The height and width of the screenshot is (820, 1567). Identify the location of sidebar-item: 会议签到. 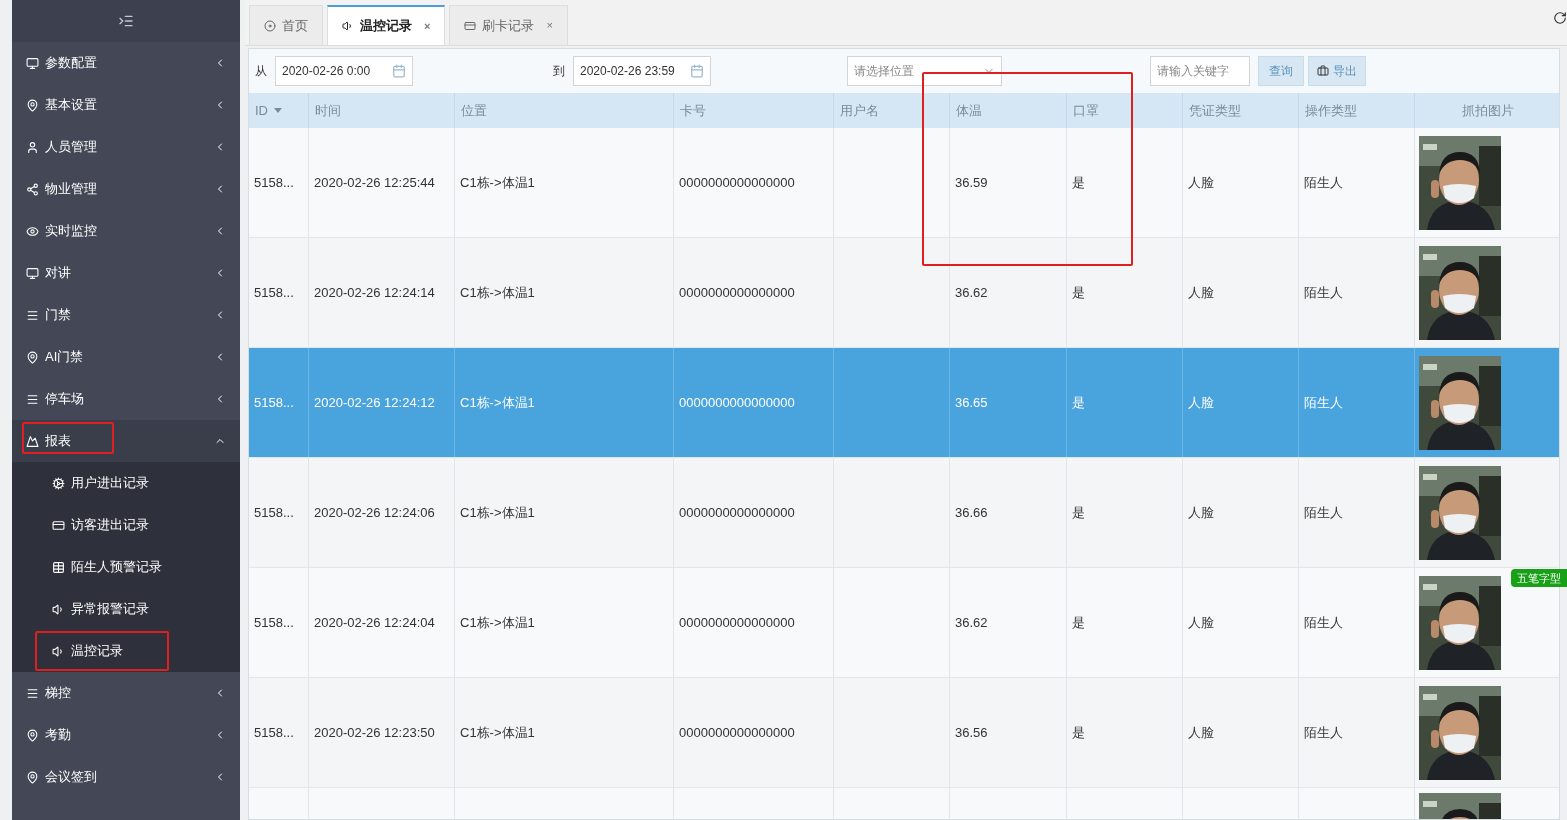
(126, 777).